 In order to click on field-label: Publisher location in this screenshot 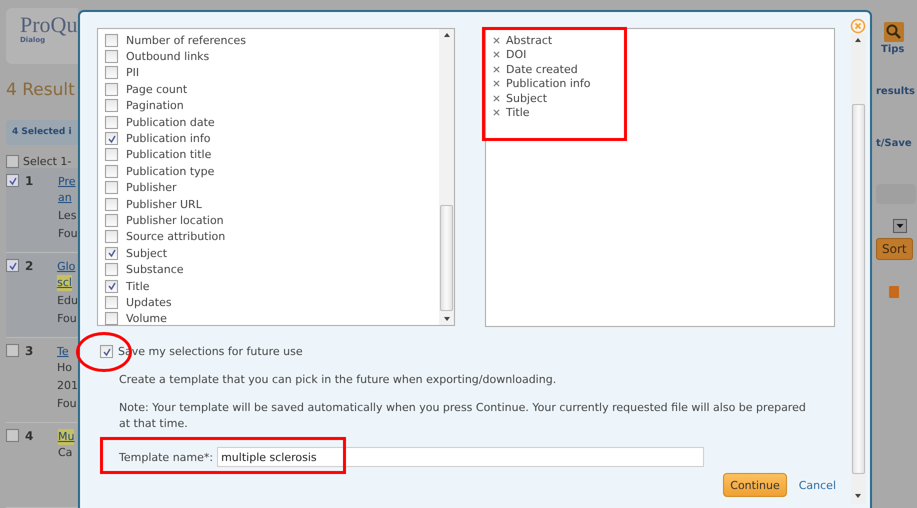, I will do `click(175, 220)`.